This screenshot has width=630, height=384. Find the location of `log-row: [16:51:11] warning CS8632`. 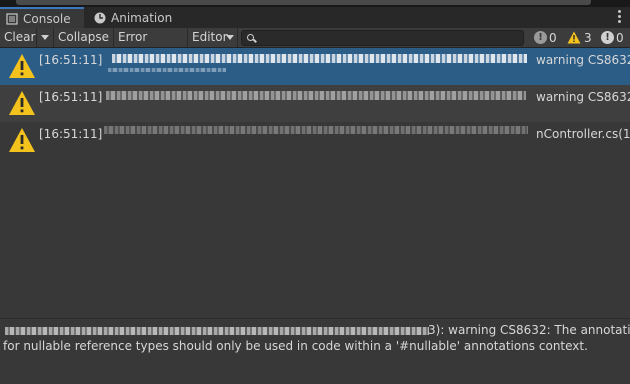

log-row: [16:51:11] warning CS8632 is located at coordinates (315, 103).